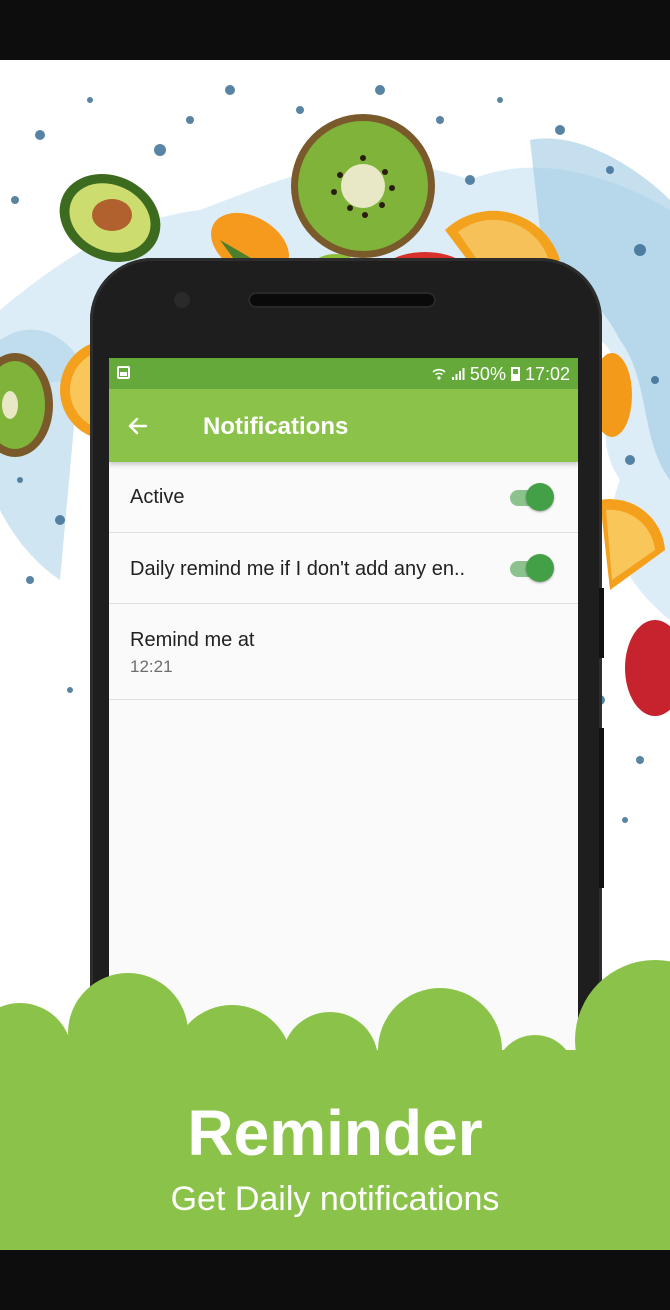 Image resolution: width=670 pixels, height=1310 pixels. What do you see at coordinates (487, 373) in the screenshot?
I see `battery-percent: 50%` at bounding box center [487, 373].